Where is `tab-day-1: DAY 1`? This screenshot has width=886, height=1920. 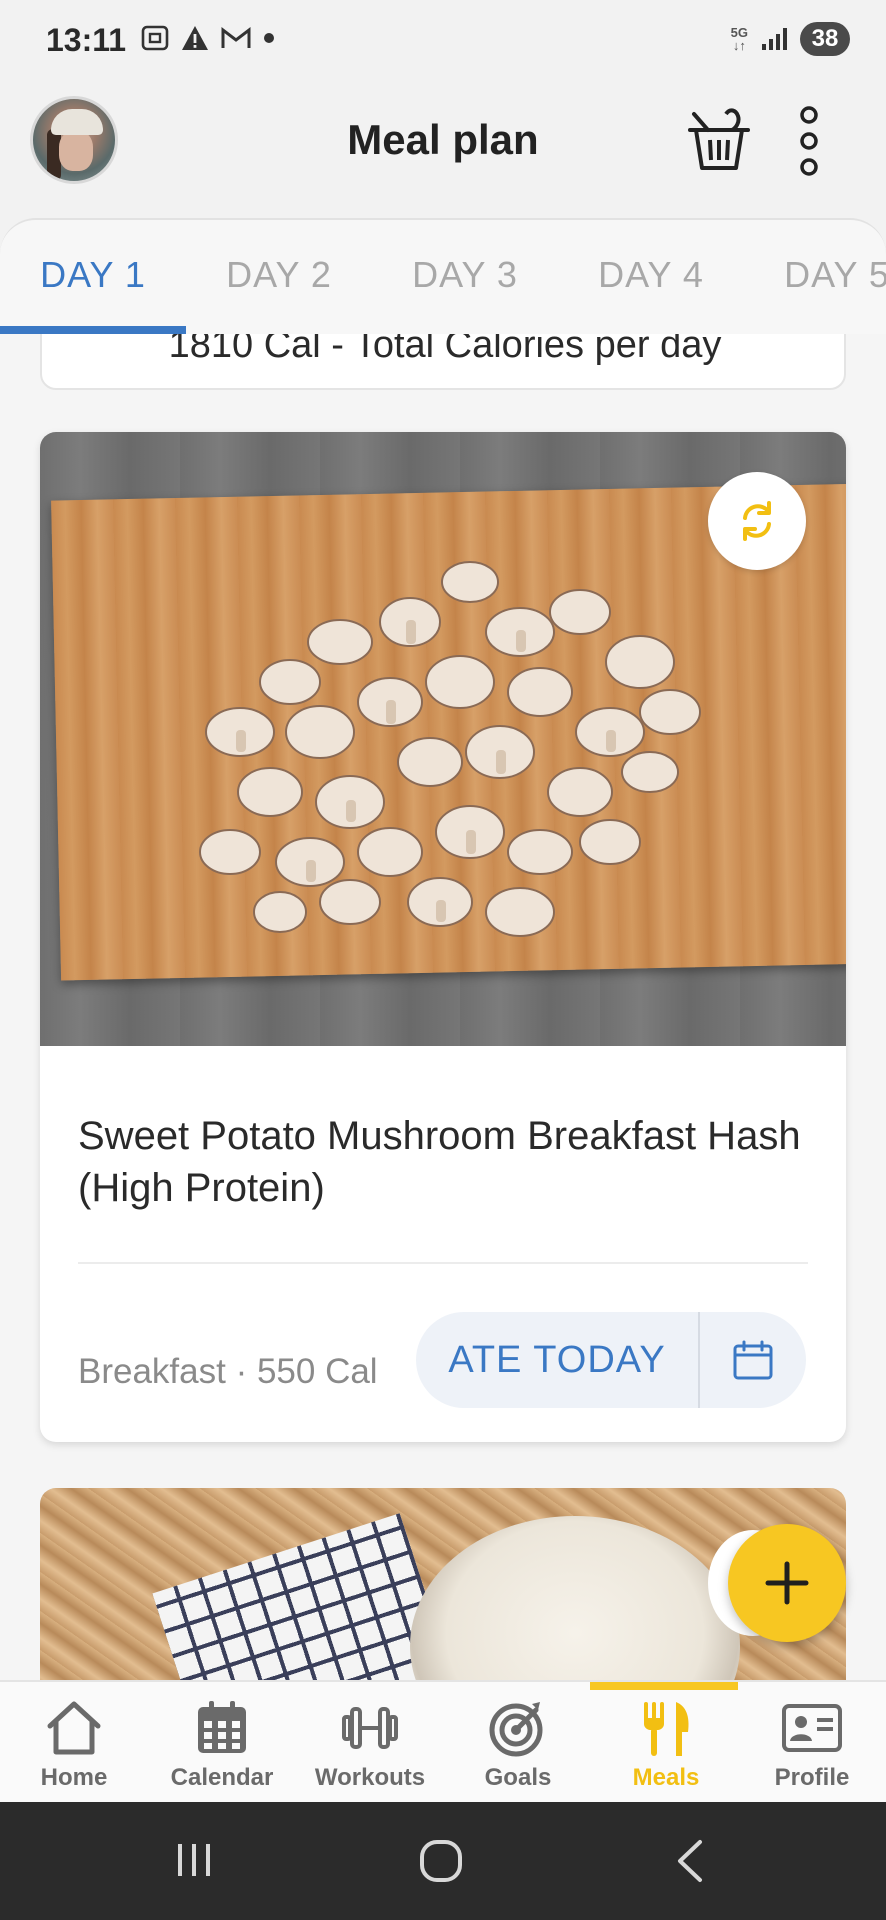
tab-day-1: DAY 1 is located at coordinates (93, 275).